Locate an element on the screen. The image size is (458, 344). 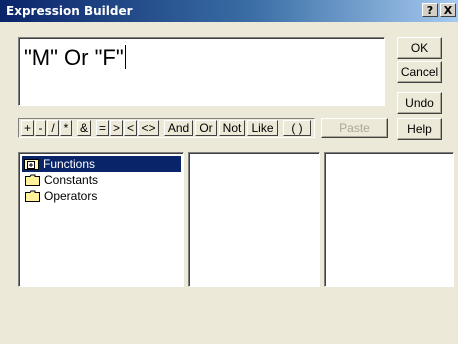
operator-multiply-button: * is located at coordinates (66, 128).